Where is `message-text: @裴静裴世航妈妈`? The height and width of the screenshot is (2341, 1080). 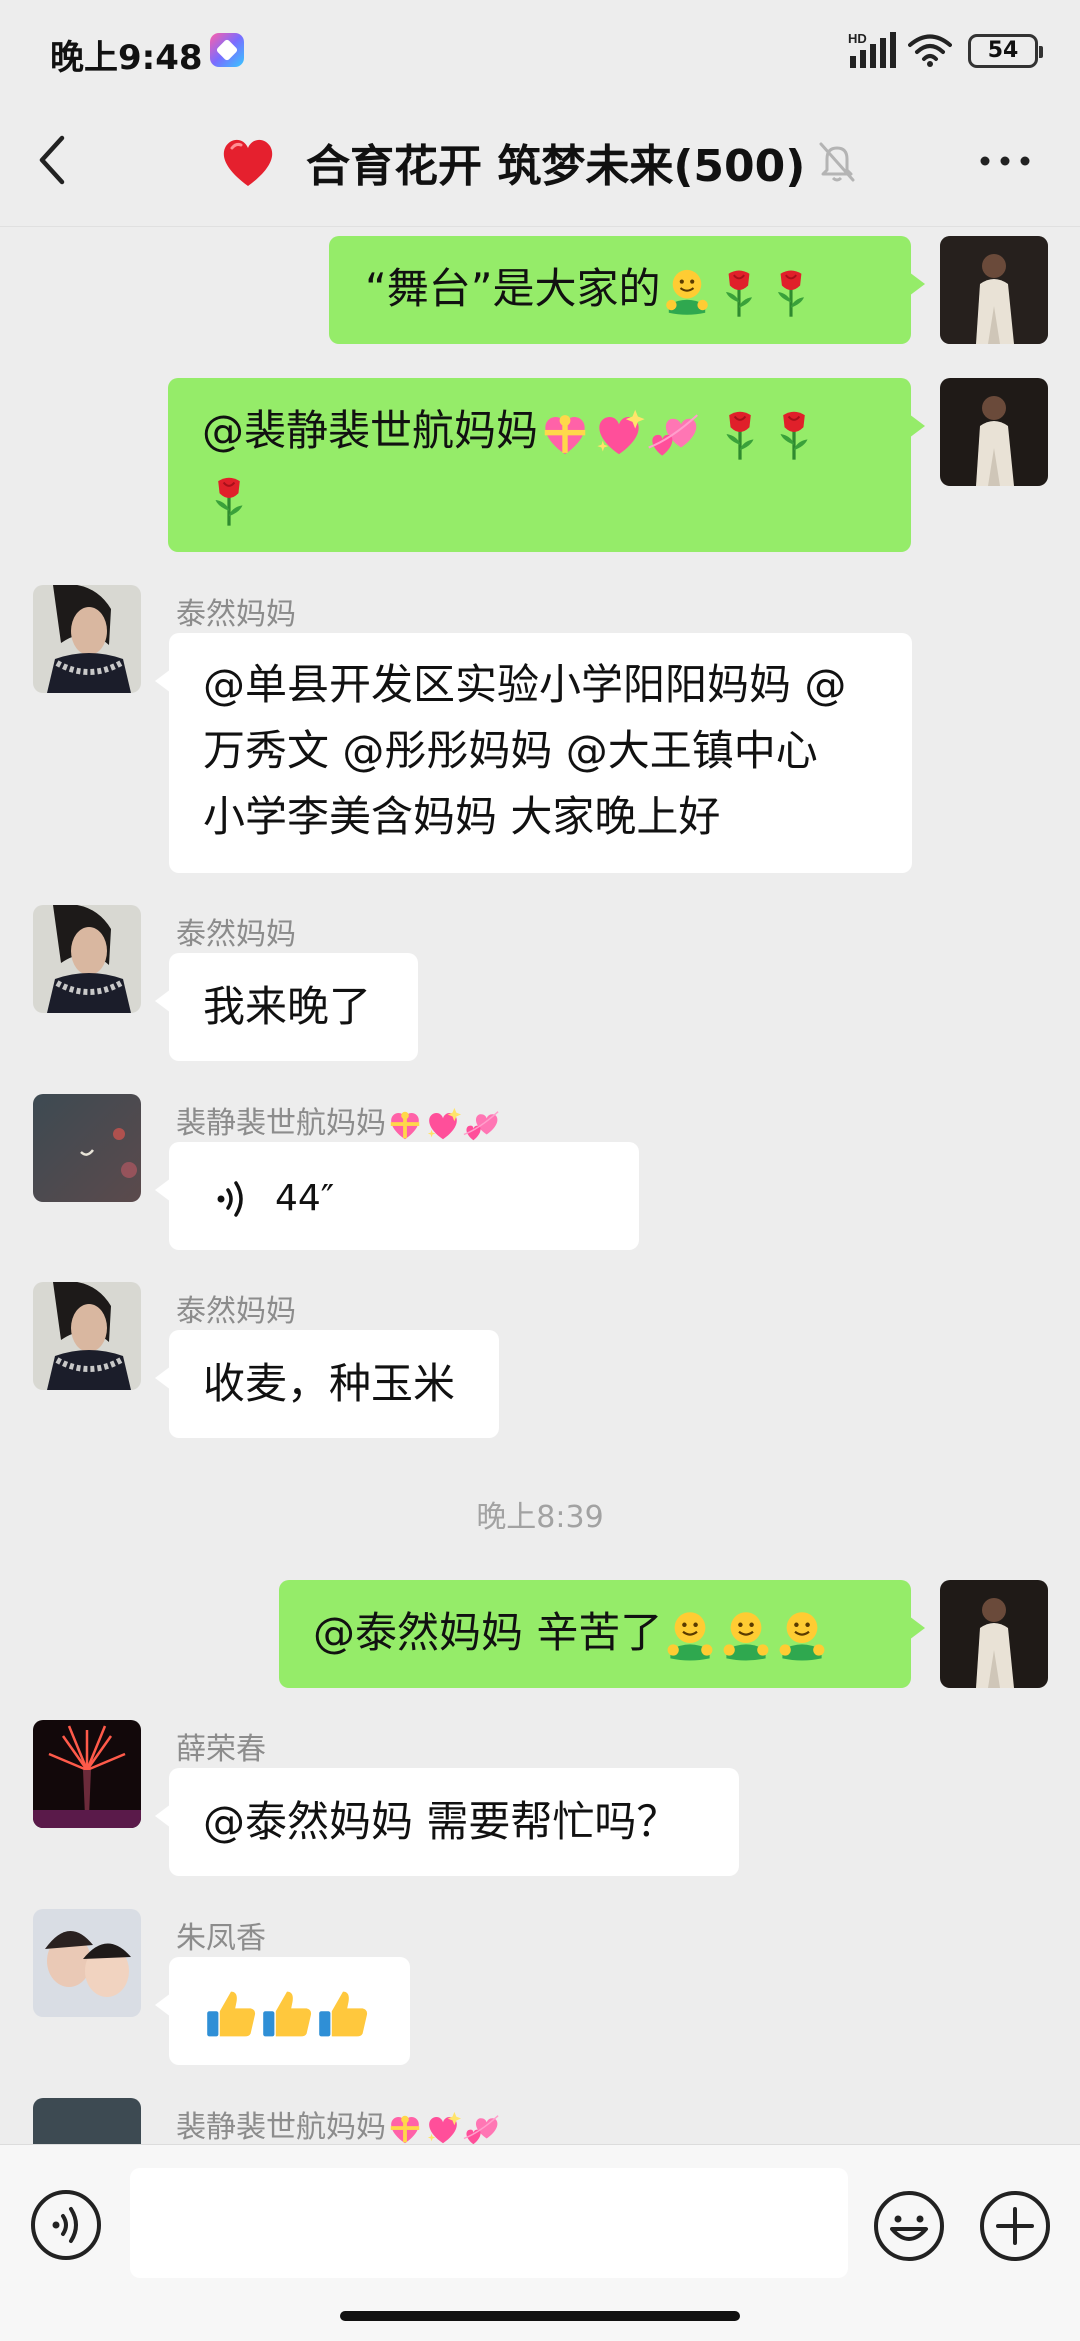
message-text: @裴静裴世航妈妈 is located at coordinates (370, 430).